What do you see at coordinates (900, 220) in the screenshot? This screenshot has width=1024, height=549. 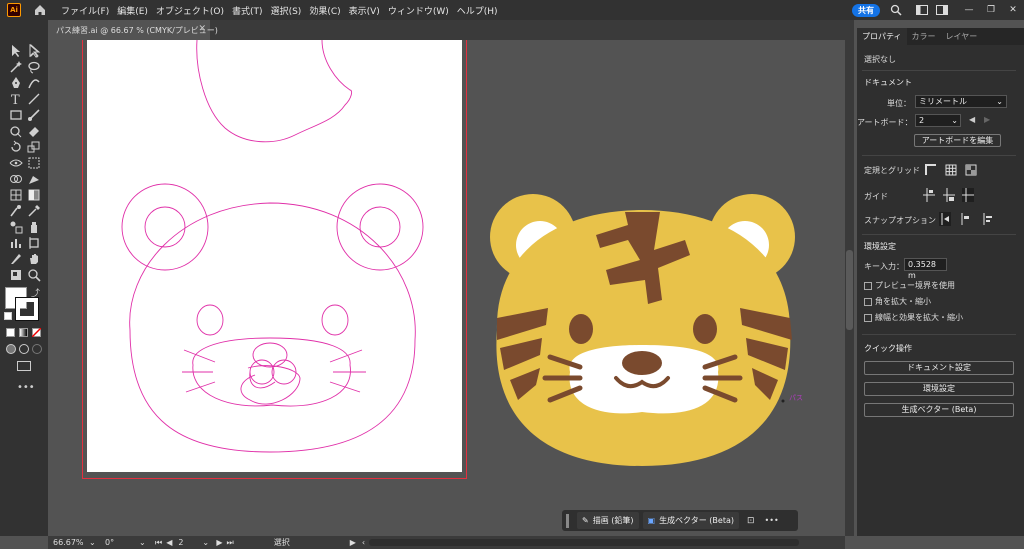 I see `snap-options-label: スナップオプション` at bounding box center [900, 220].